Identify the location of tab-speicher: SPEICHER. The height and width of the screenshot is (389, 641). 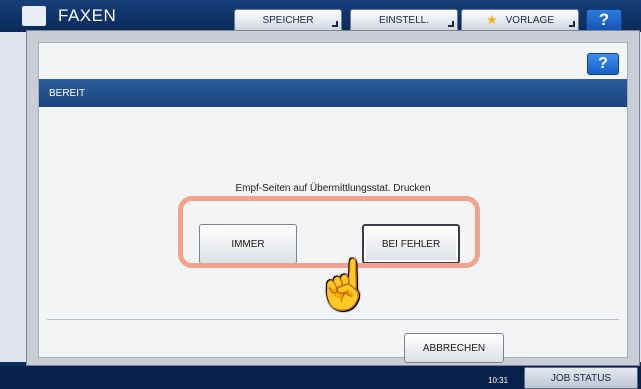
(288, 20).